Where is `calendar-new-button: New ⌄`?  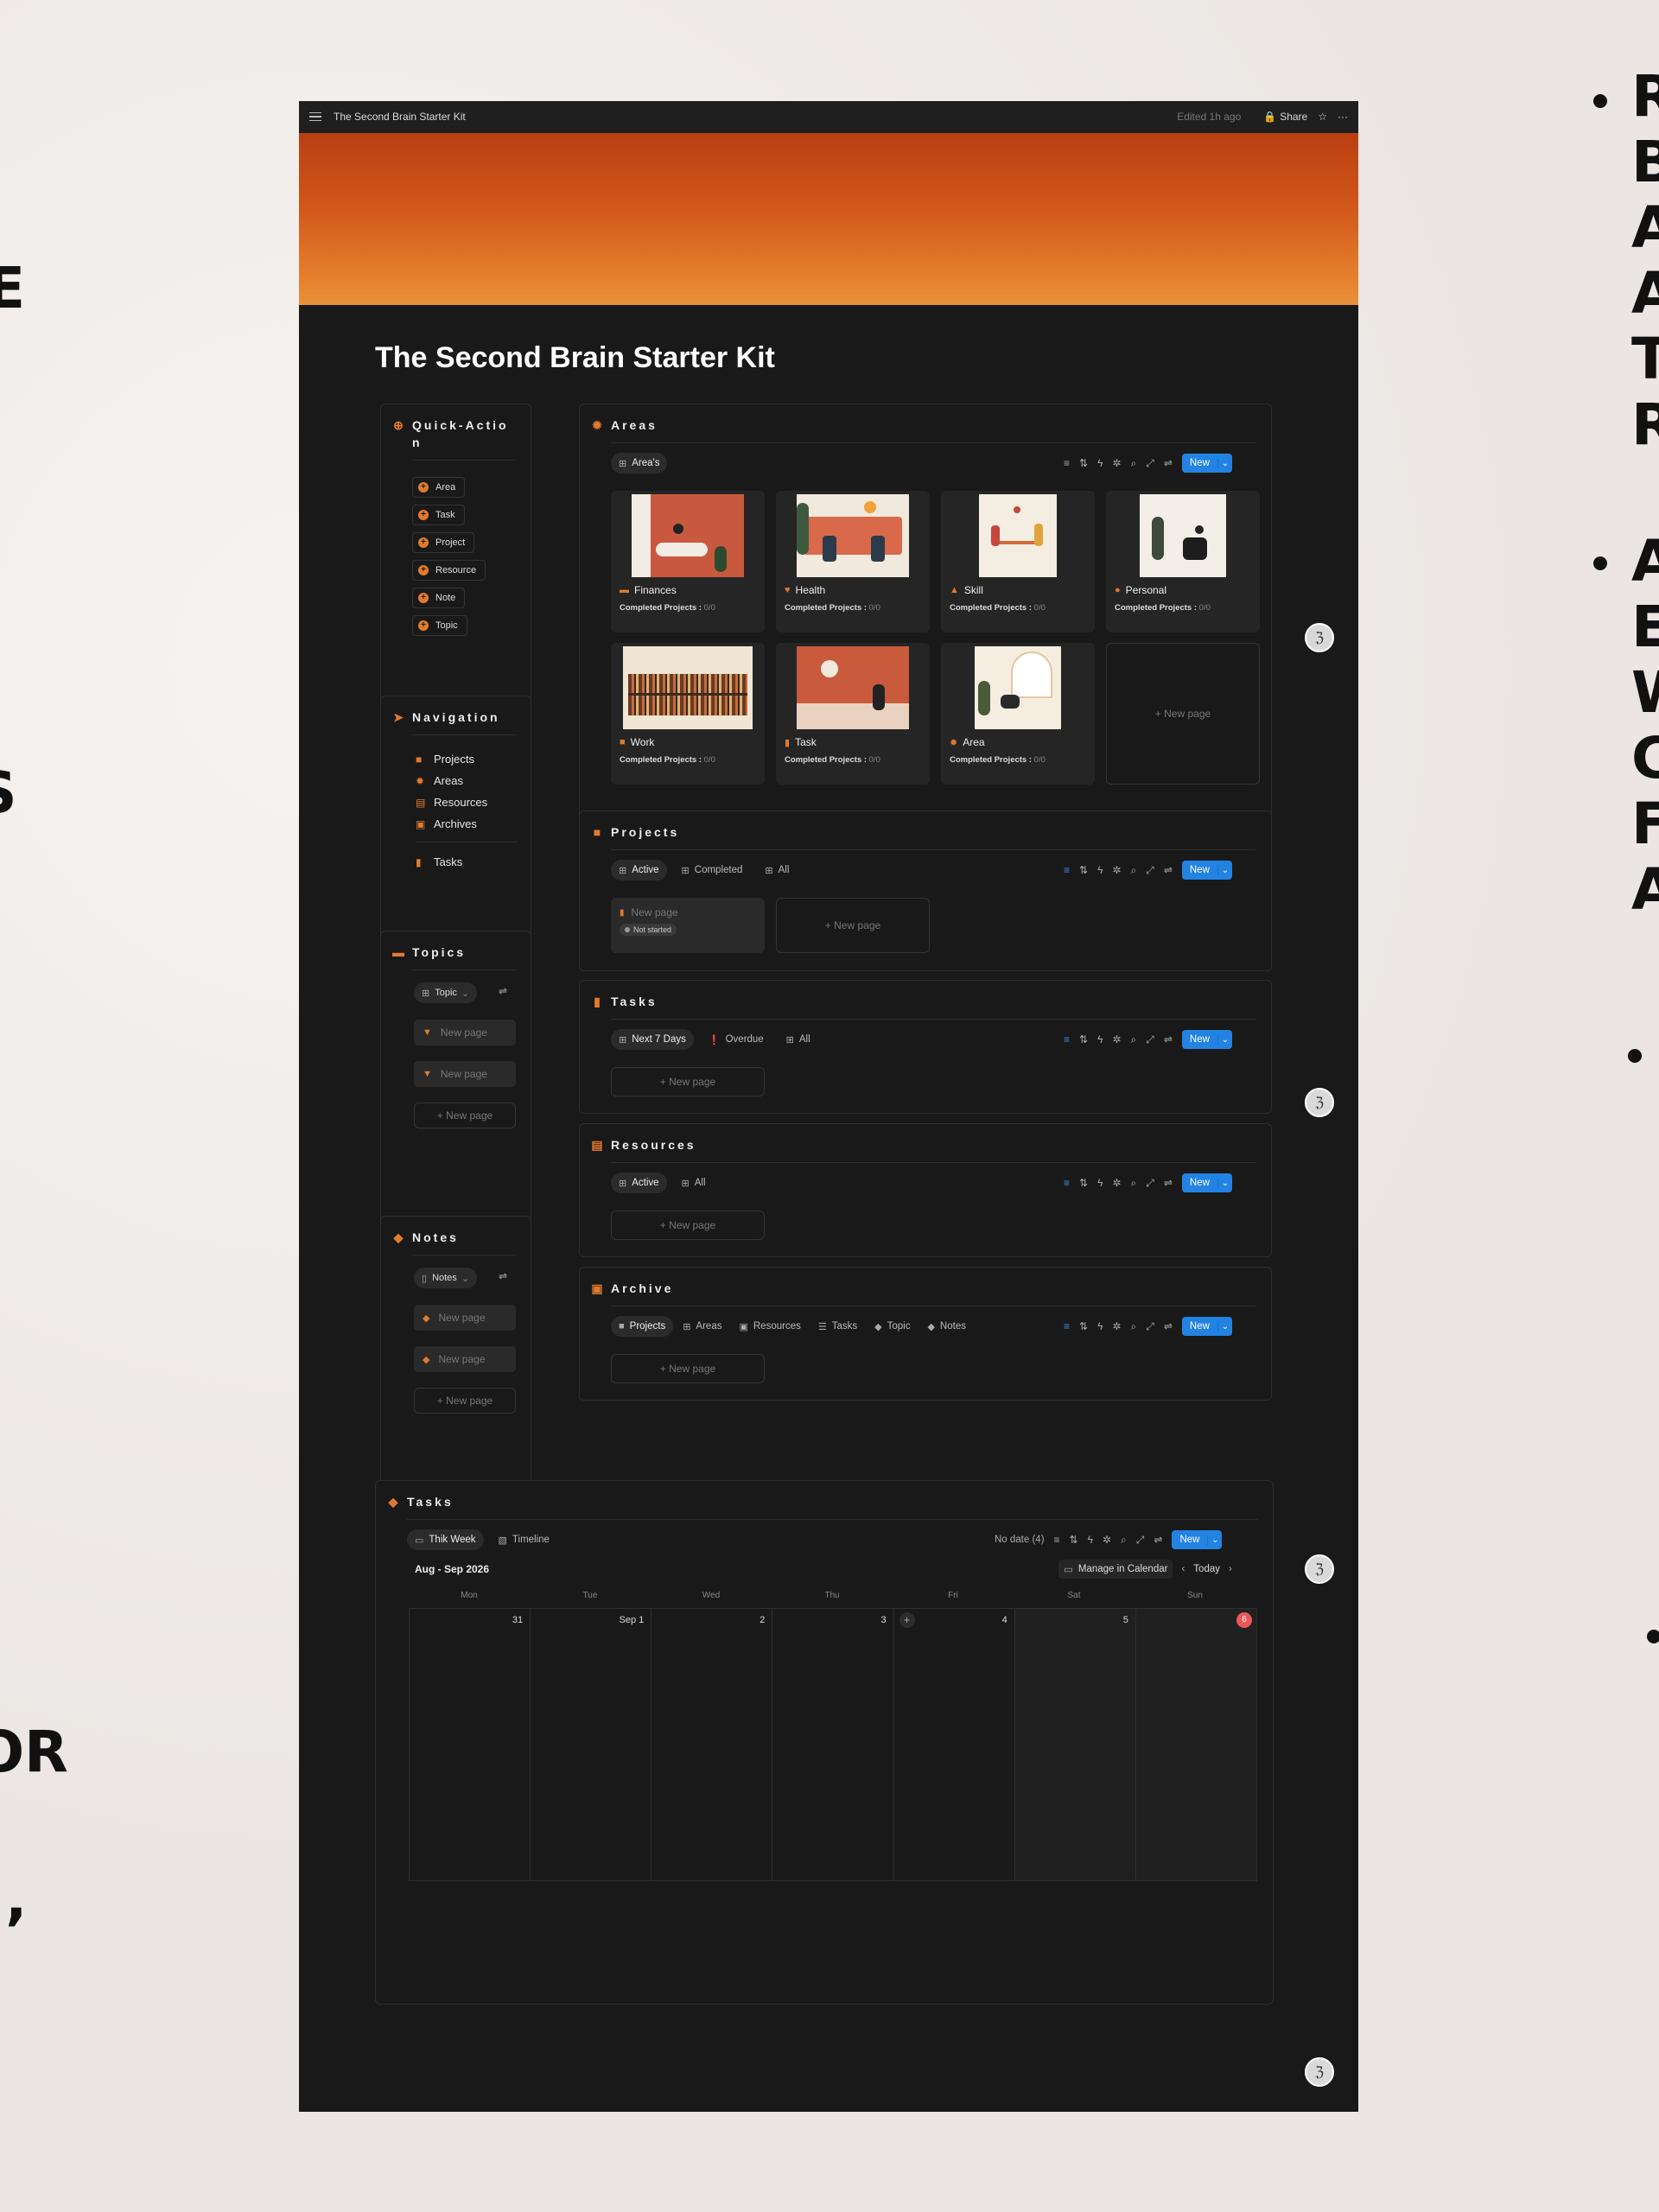 calendar-new-button: New ⌄ is located at coordinates (1197, 1539).